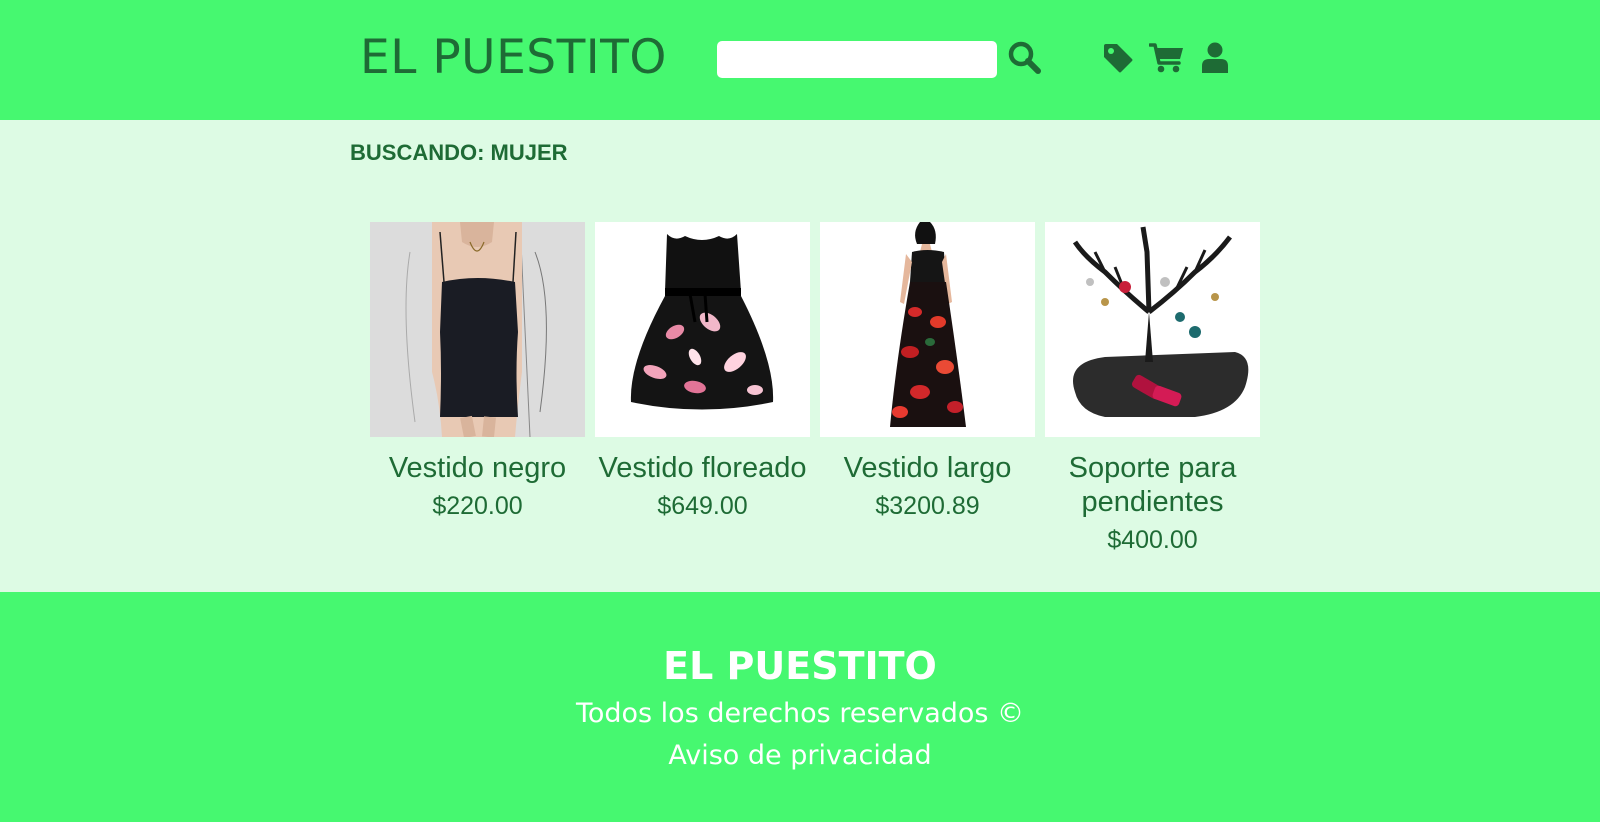  What do you see at coordinates (857, 59) in the screenshot?
I see `search-input` at bounding box center [857, 59].